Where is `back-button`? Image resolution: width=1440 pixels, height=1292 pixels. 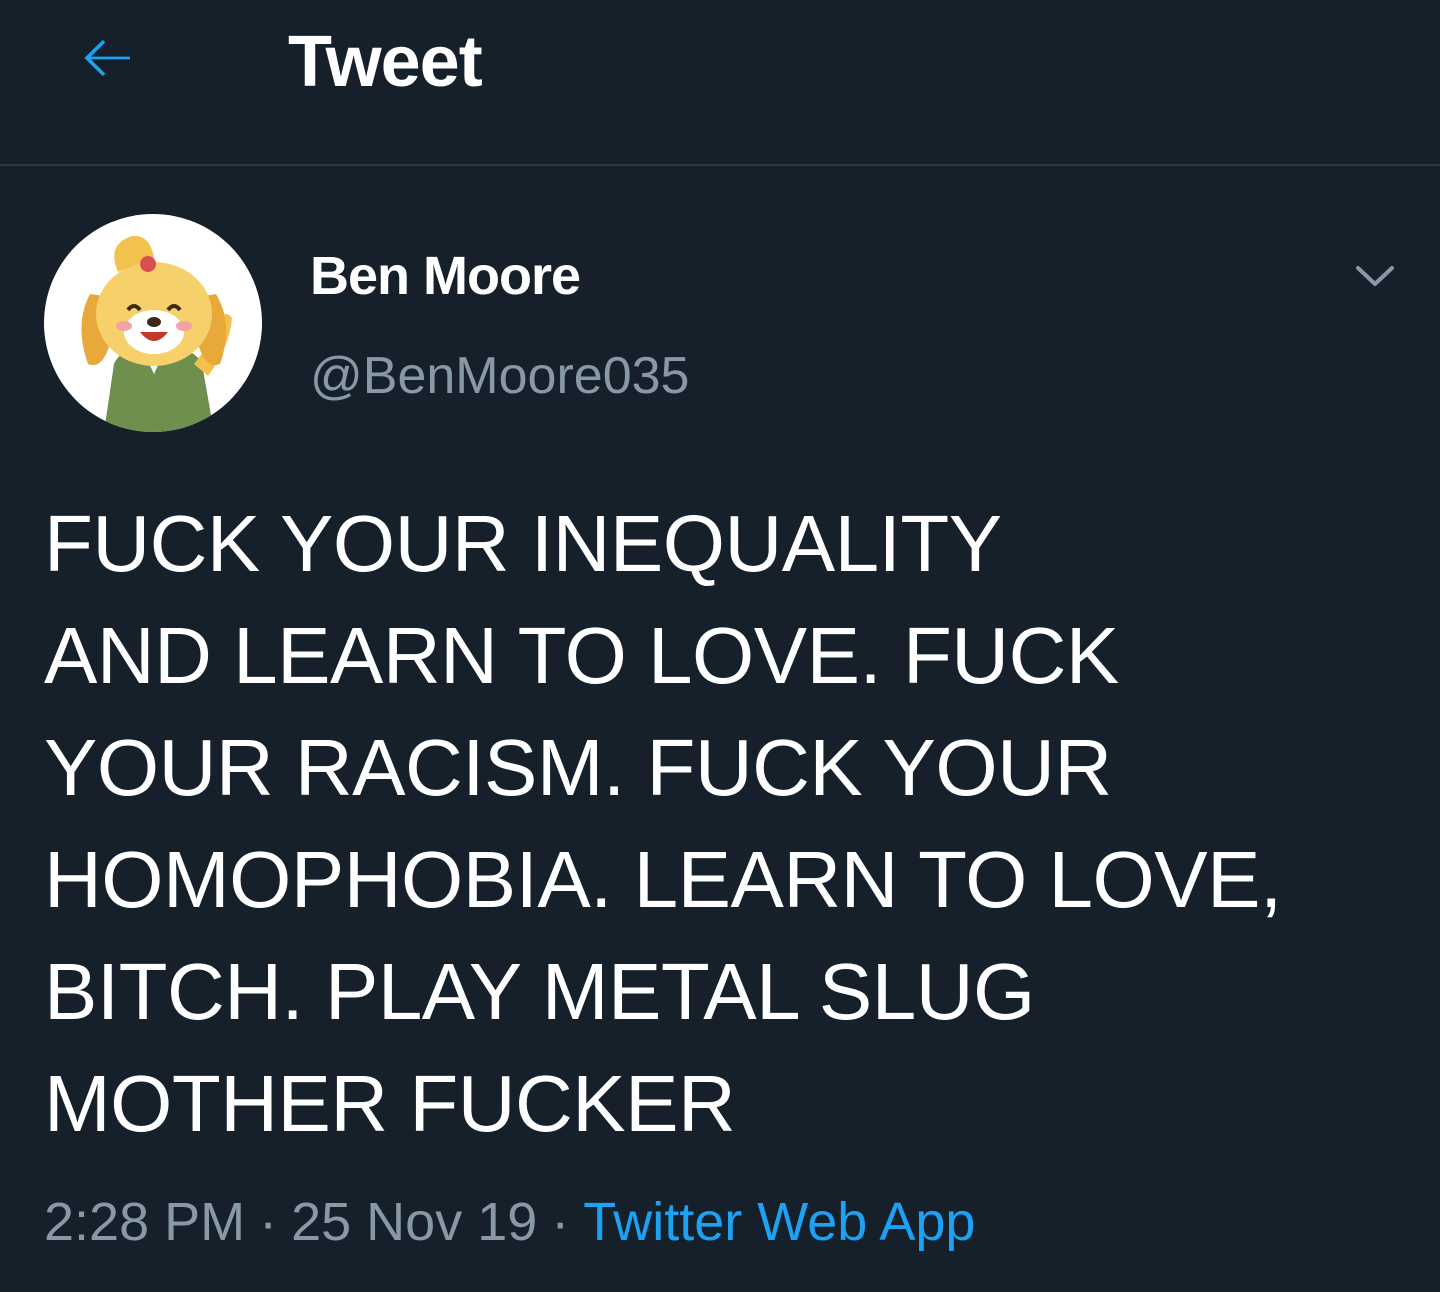 back-button is located at coordinates (108, 58).